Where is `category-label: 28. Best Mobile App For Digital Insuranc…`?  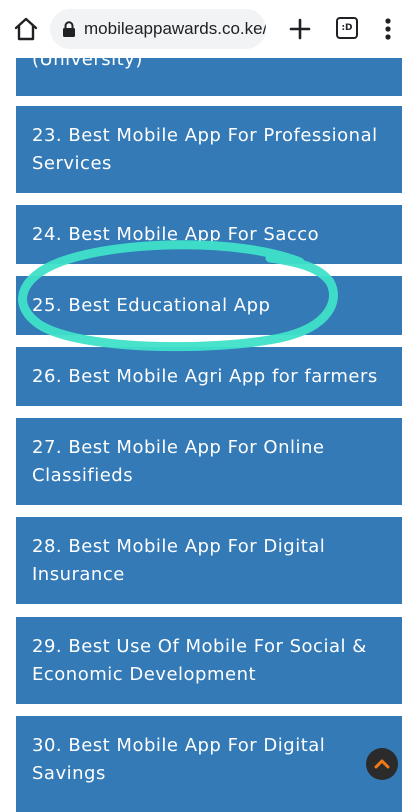 category-label: 28. Best Mobile App For Digital Insuranc… is located at coordinates (179, 560).